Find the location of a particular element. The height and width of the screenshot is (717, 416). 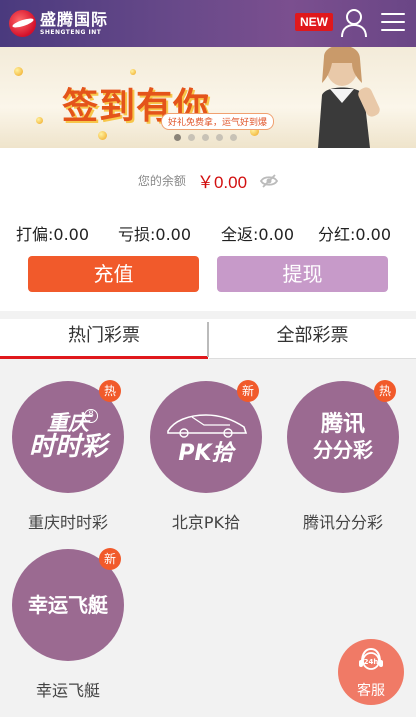

deposit-button: 充值 is located at coordinates (113, 274).